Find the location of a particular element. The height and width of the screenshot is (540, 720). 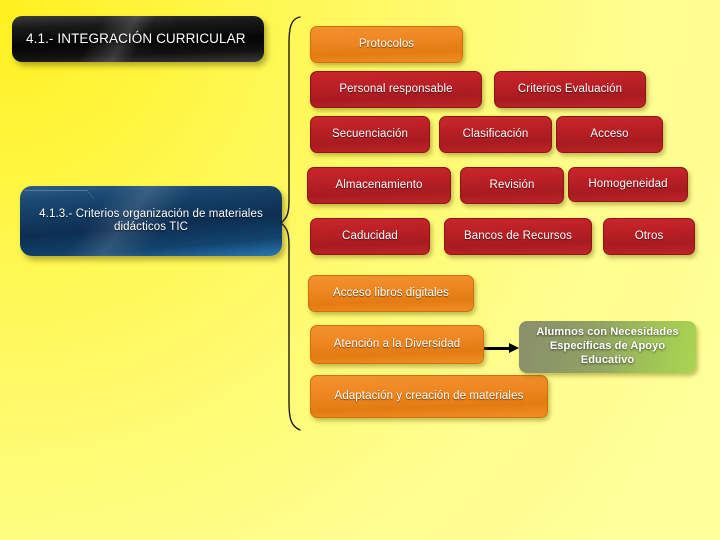

node-almacenamiento: Almacenamiento is located at coordinates (379, 185).